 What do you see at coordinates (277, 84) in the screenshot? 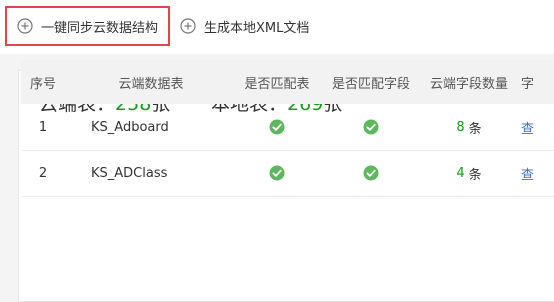
I see `column-header-table-match: 是否匹配表` at bounding box center [277, 84].